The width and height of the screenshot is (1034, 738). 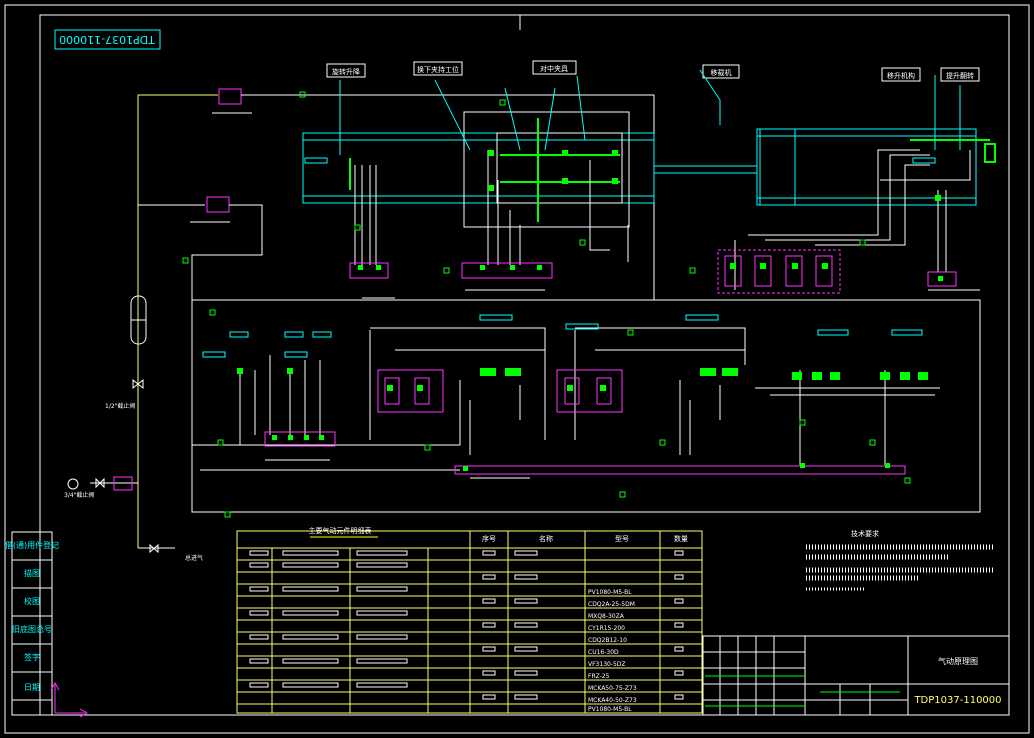 I want to click on strip-label-4: 签字, so click(x=32, y=657).